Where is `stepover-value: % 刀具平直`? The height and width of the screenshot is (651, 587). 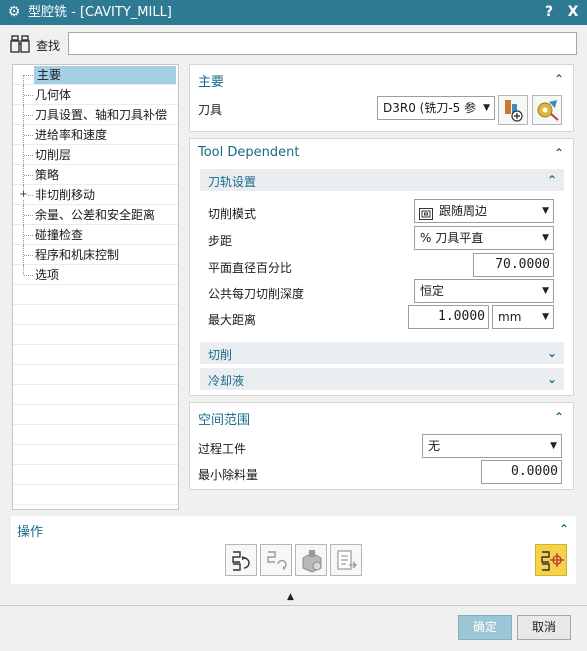
stepover-value: % 刀具平直 is located at coordinates (452, 238).